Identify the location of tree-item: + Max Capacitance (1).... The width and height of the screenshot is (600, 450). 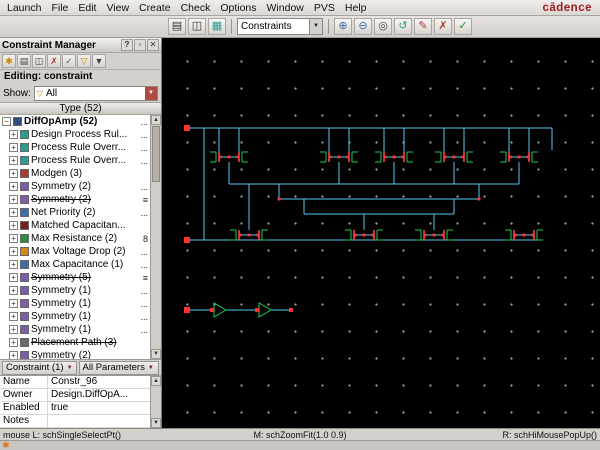
(75, 264).